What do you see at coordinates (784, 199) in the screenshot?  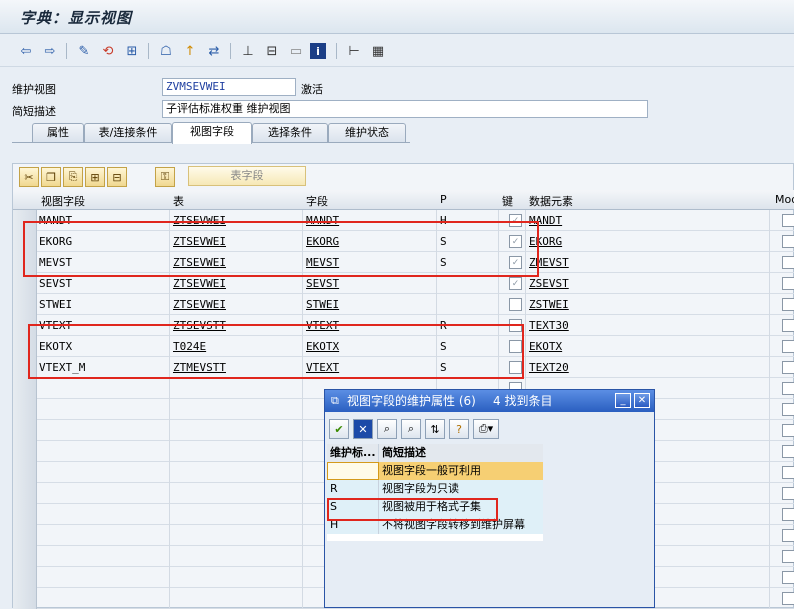 I see `col-mod: Mod` at bounding box center [784, 199].